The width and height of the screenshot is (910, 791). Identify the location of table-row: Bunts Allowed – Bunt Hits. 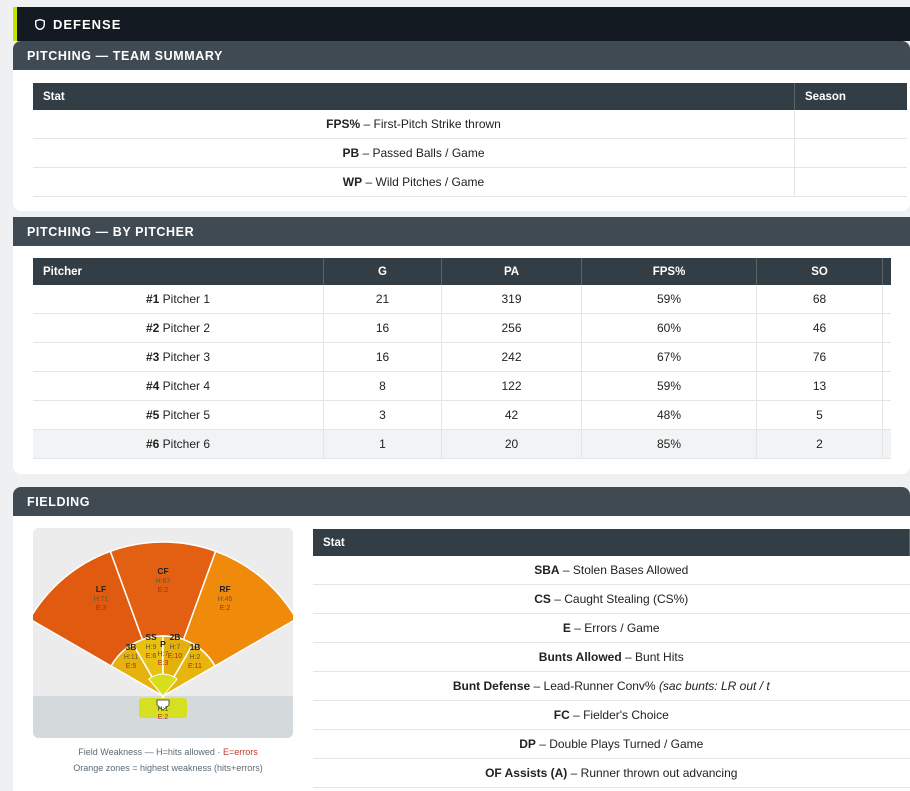
(611, 657).